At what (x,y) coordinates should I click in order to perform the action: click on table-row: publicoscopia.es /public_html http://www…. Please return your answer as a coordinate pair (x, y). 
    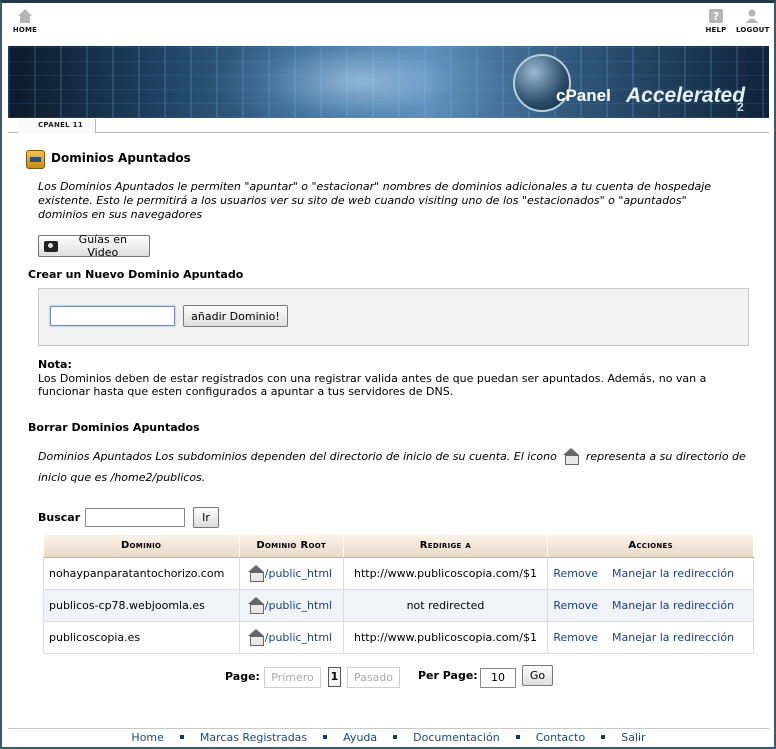
    Looking at the image, I should click on (398, 637).